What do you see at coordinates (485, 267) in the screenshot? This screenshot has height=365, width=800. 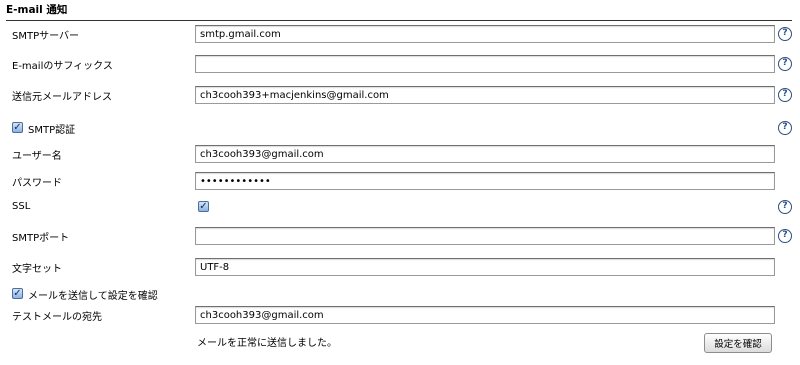 I see `charset-input` at bounding box center [485, 267].